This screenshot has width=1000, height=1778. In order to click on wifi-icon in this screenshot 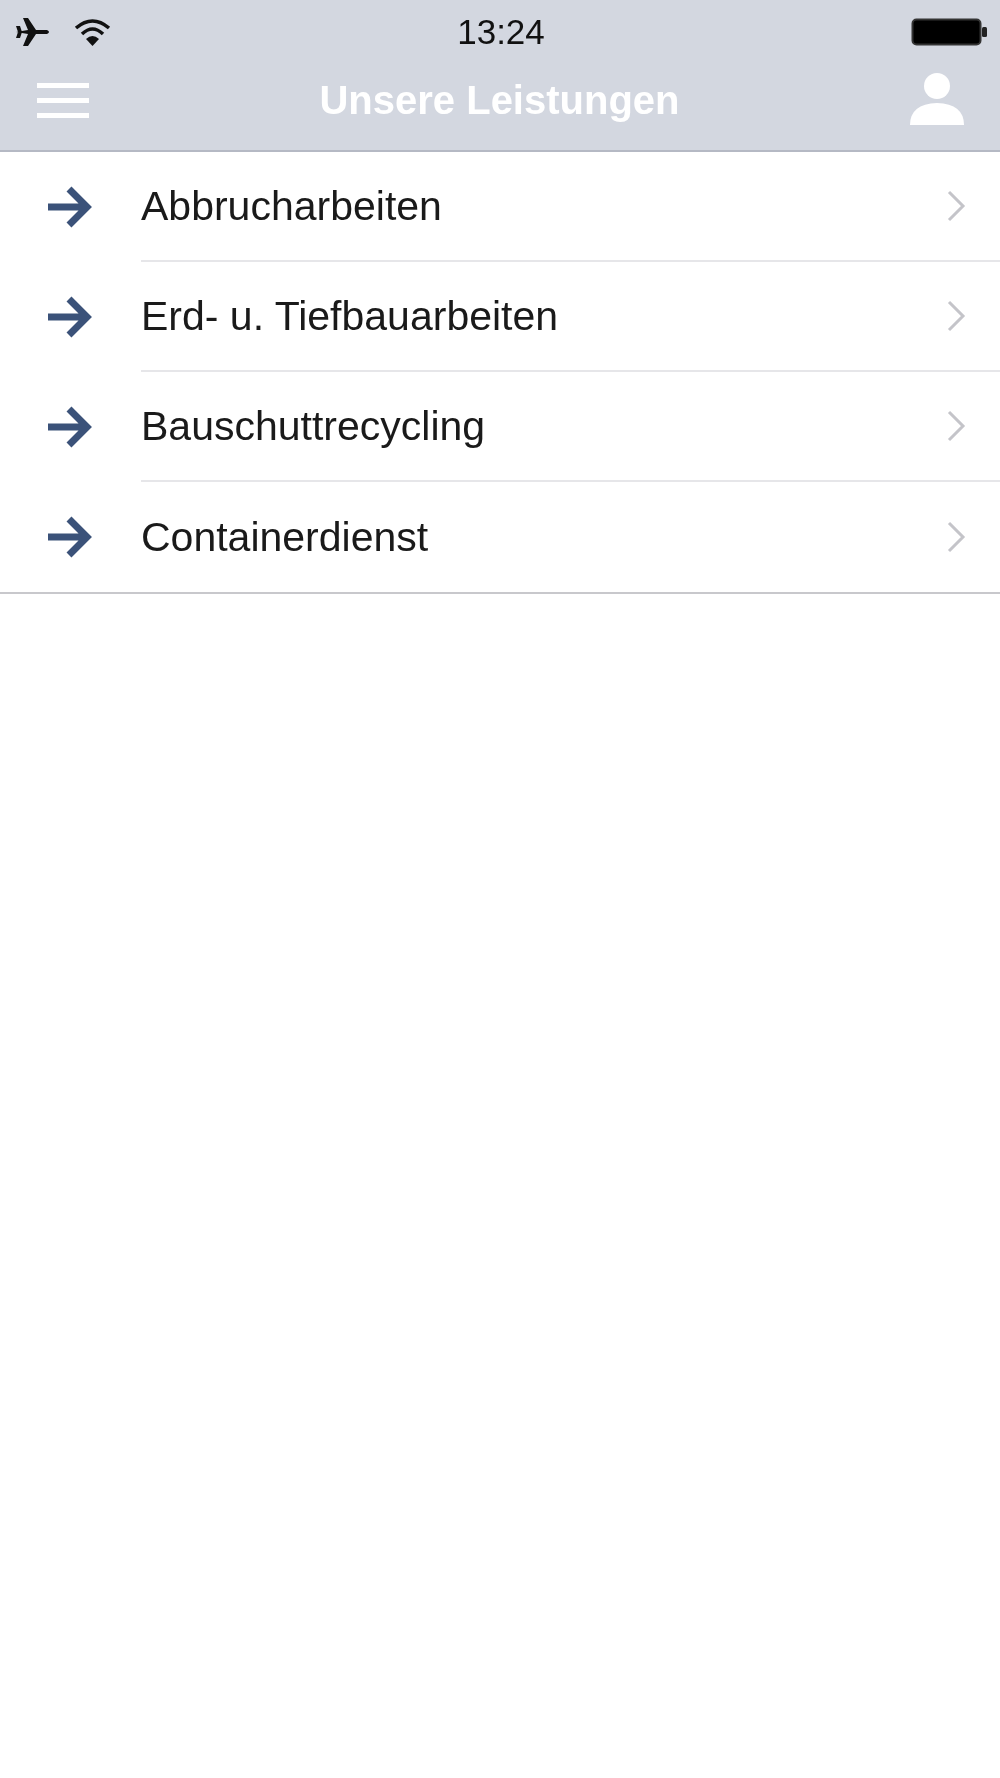, I will do `click(92, 32)`.